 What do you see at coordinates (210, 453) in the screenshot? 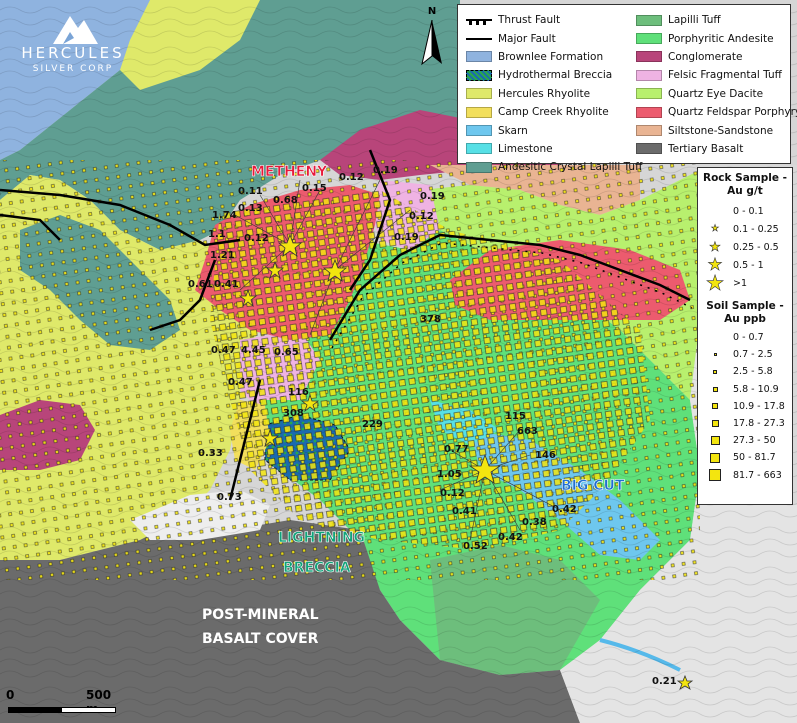
I see `sample-value: 0.33` at bounding box center [210, 453].